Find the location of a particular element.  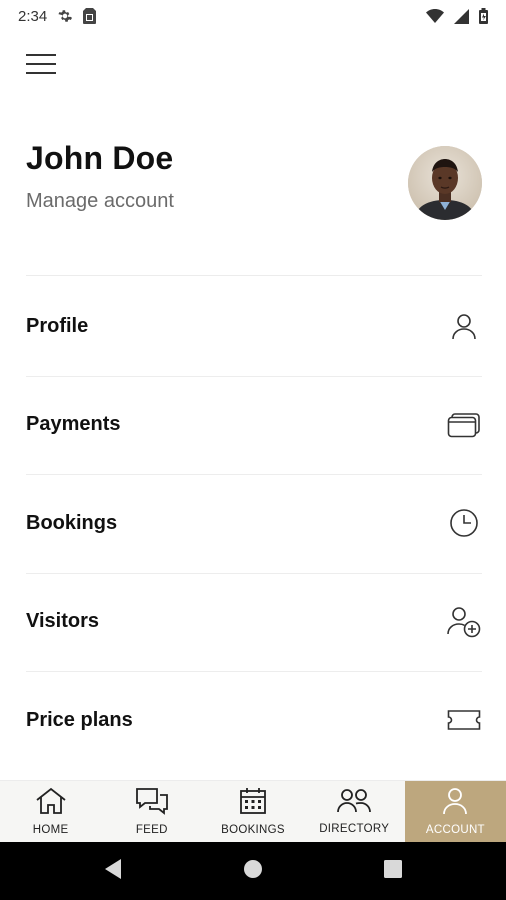

home-nav-button is located at coordinates (253, 871).